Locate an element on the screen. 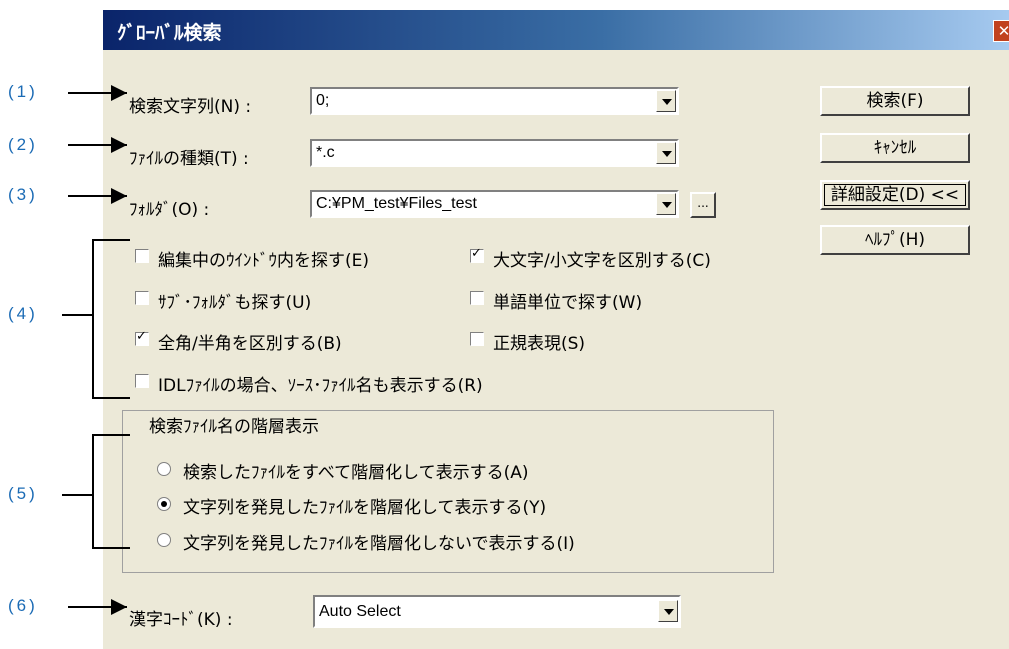 Image resolution: width=1009 pixels, height=649 pixels. option-subfolders-label: ｻﾌﾞ･ﾌｫﾙﾀﾞも探す(U) is located at coordinates (234, 300).